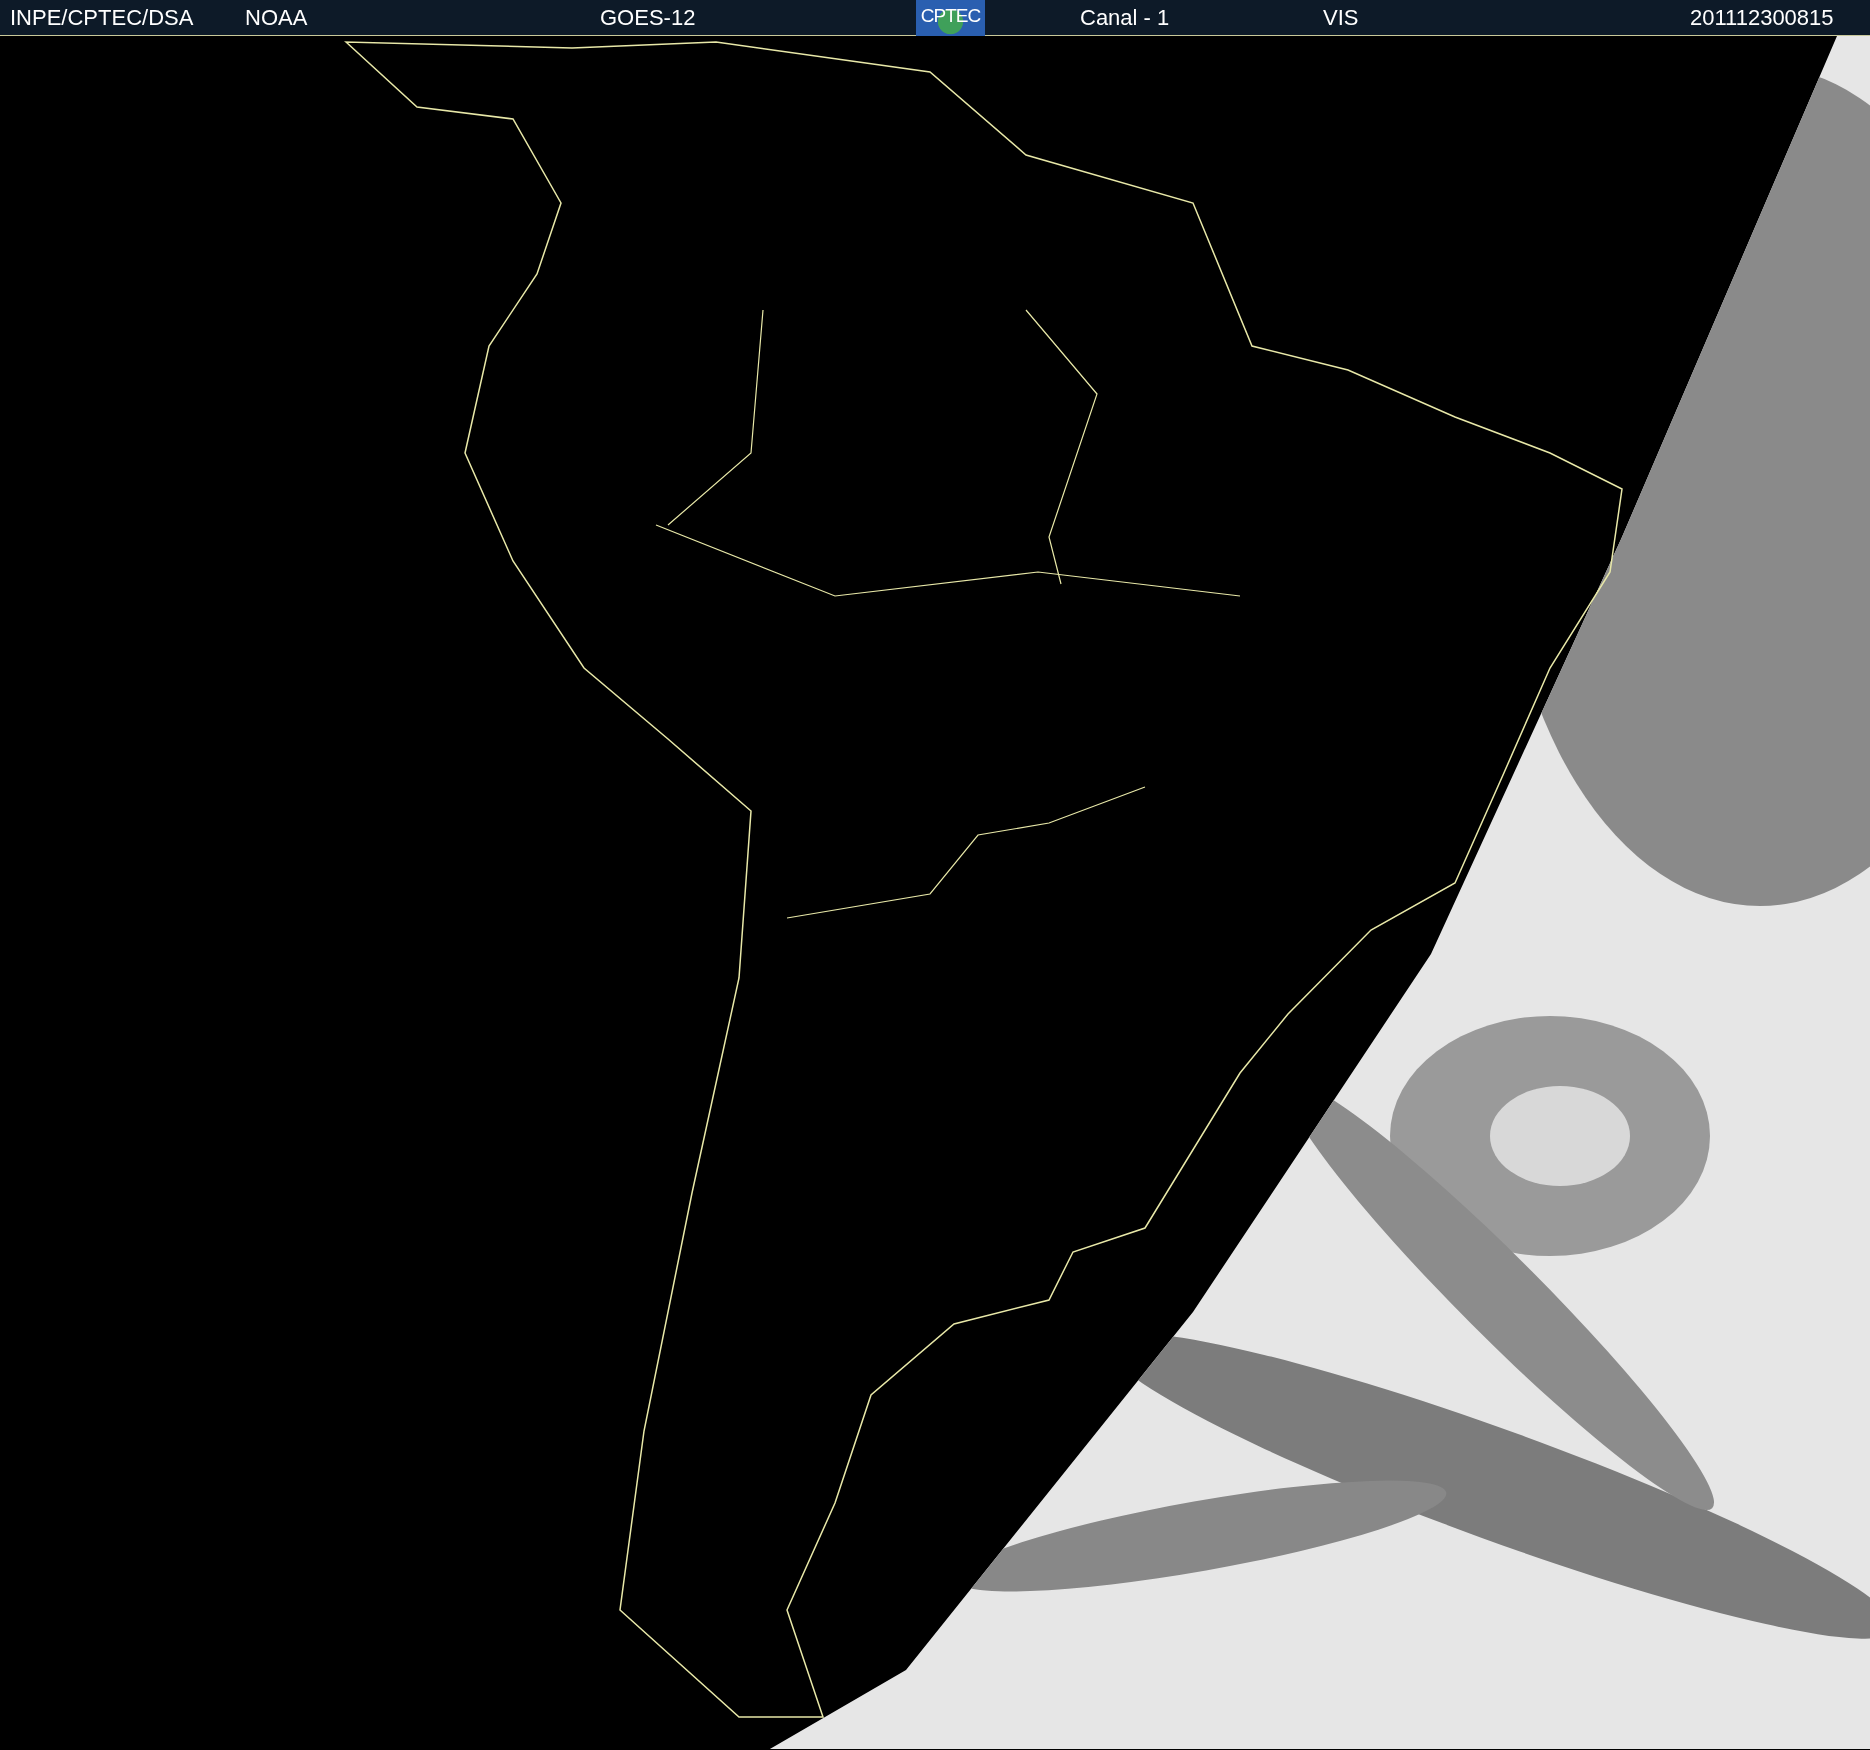  I want to click on header-label: NOAA, so click(276, 18).